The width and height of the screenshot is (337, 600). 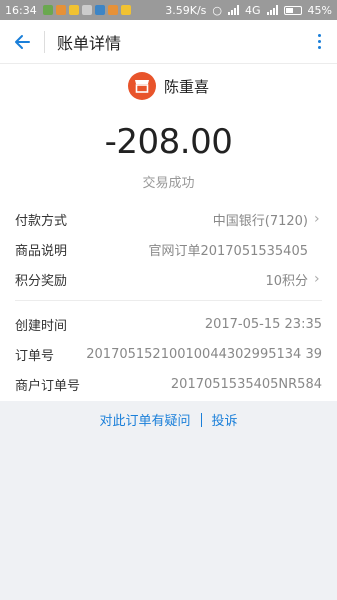 I want to click on detail-label: 积分奖励, so click(x=41, y=281).